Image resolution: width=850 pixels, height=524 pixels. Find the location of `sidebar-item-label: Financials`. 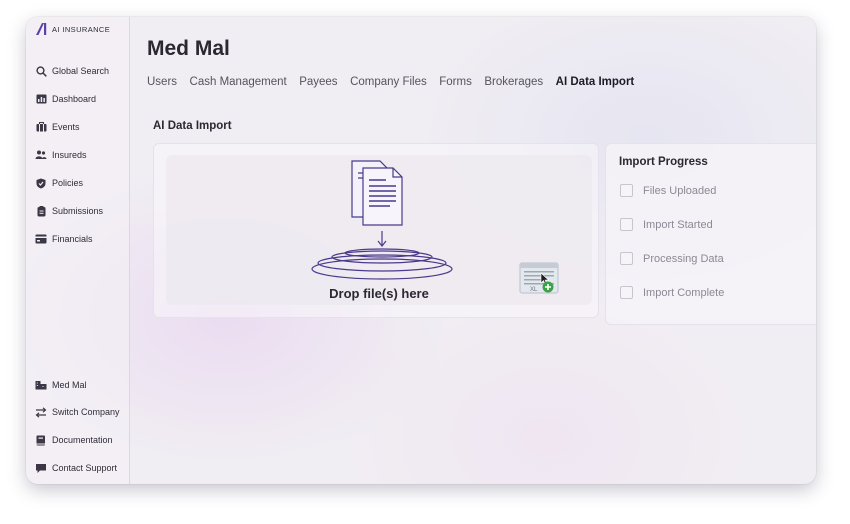

sidebar-item-label: Financials is located at coordinates (72, 239).